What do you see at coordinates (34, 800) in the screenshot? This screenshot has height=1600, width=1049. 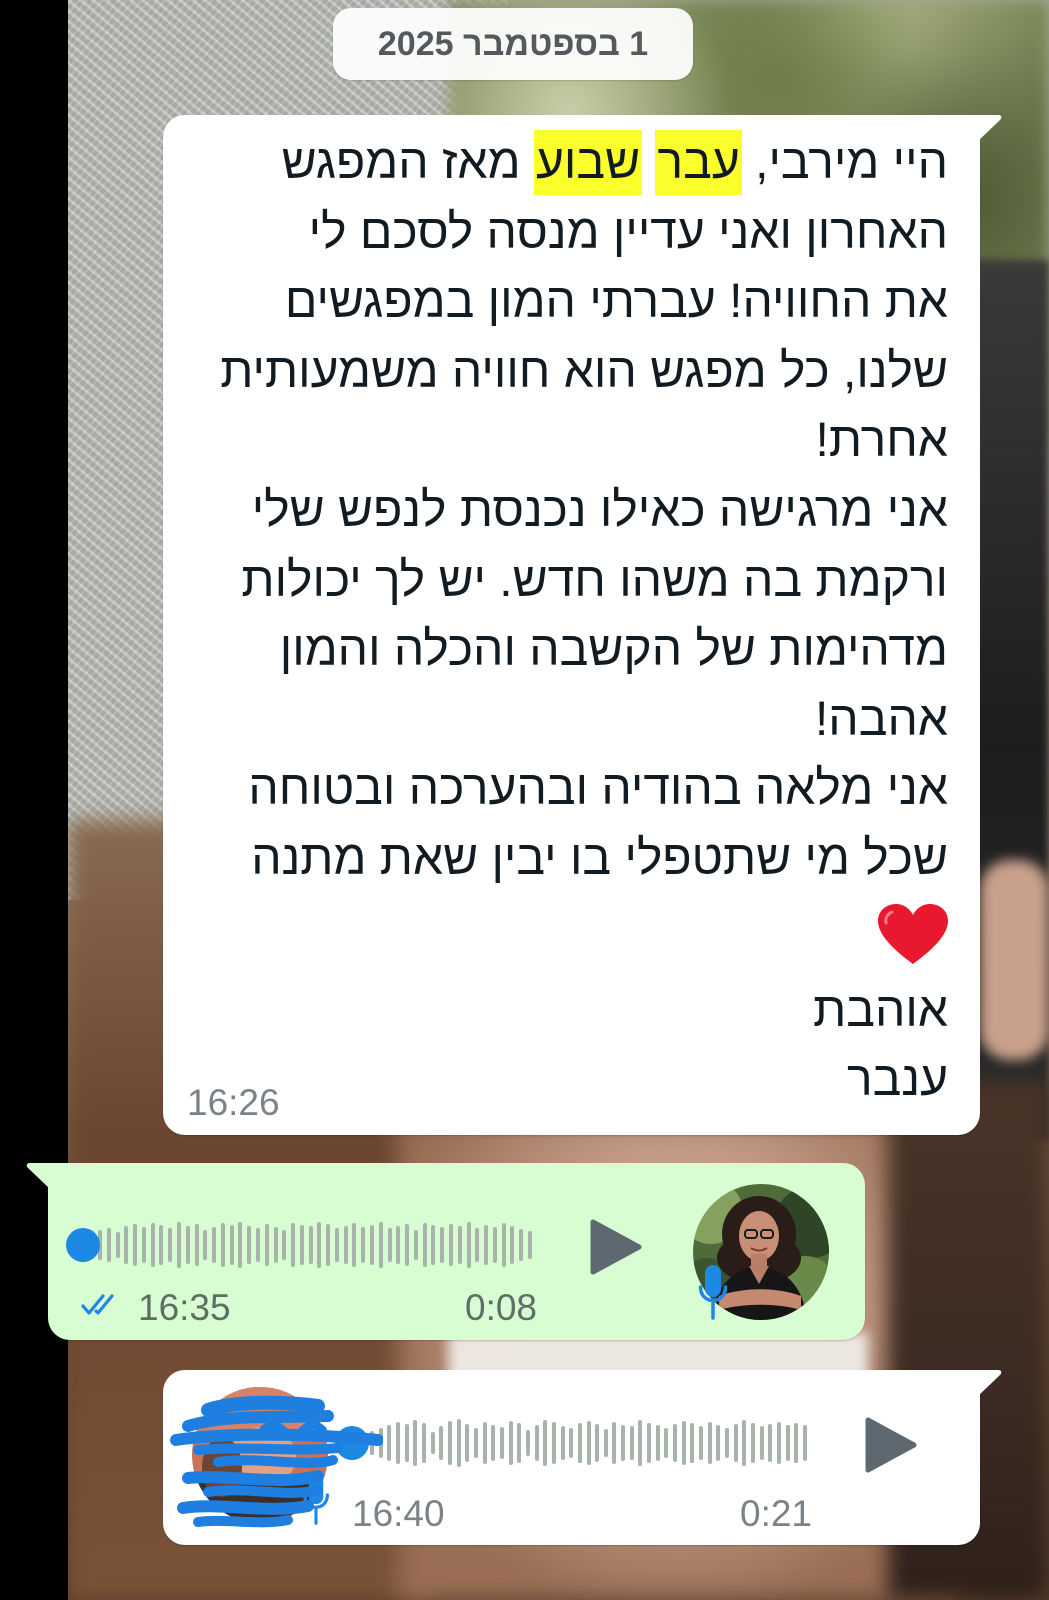 I see `left-black-strip` at bounding box center [34, 800].